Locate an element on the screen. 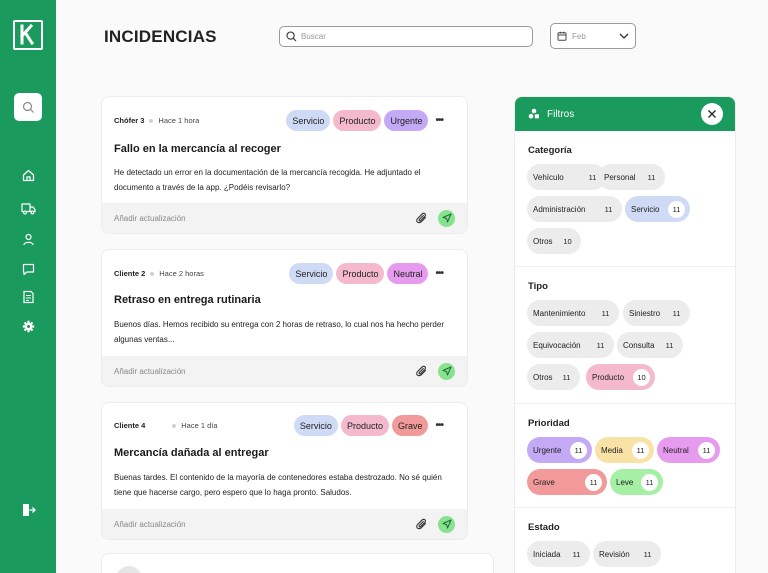 The image size is (768, 573). date-filter-select: Feb is located at coordinates (593, 36).